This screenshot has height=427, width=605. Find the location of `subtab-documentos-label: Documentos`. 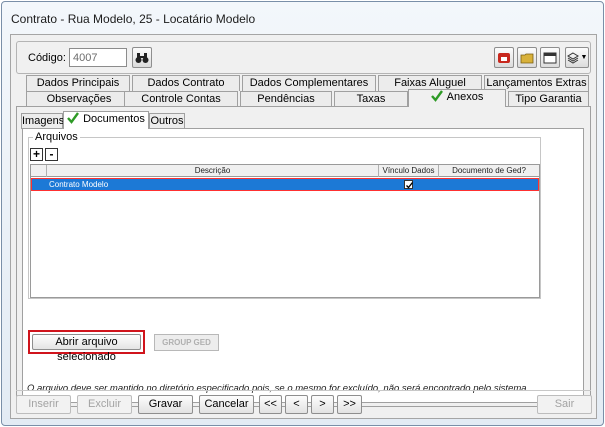

subtab-documentos-label: Documentos is located at coordinates (114, 119).